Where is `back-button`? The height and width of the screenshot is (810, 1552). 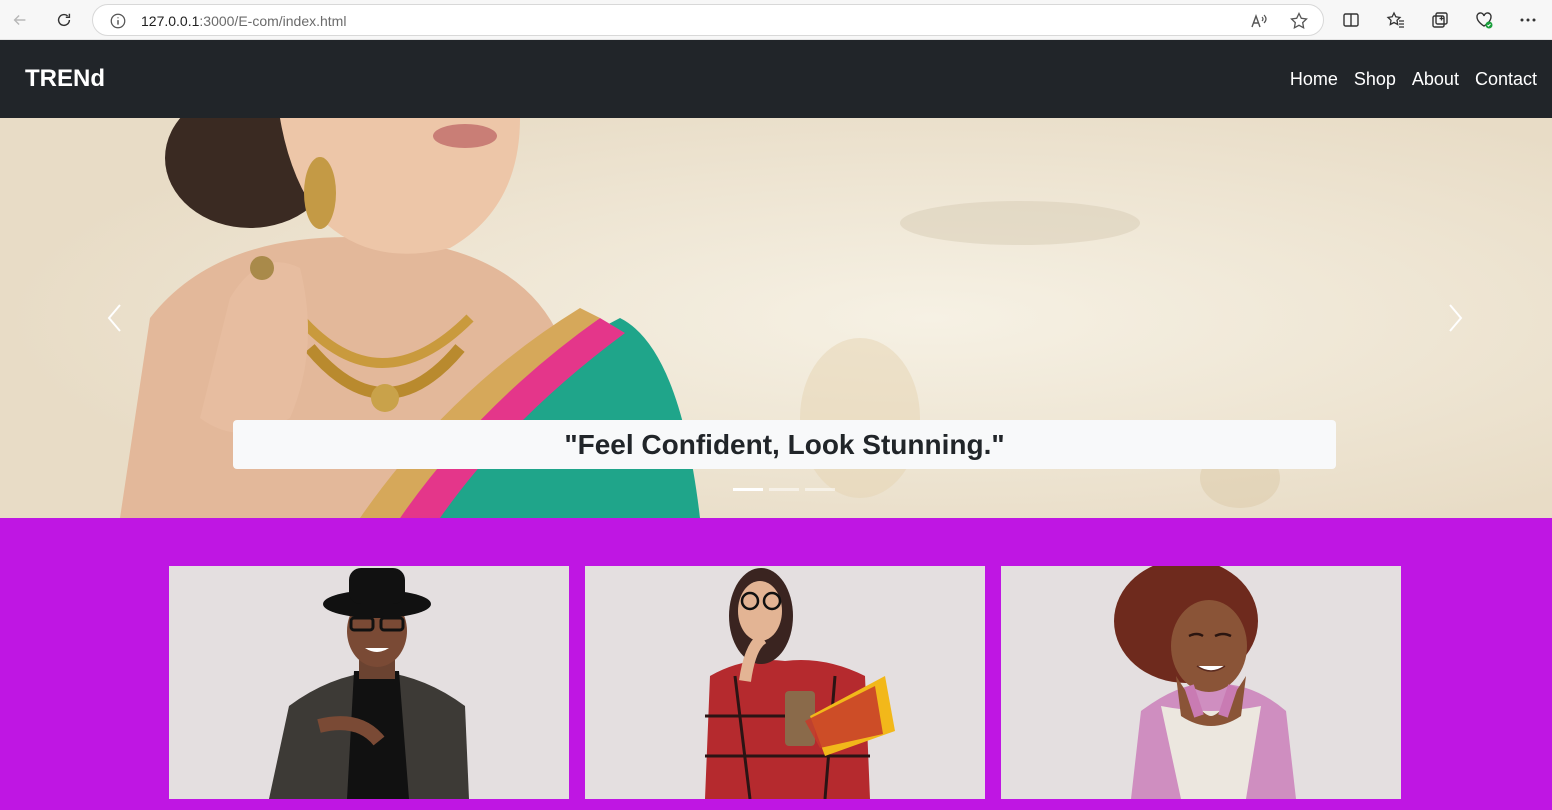
back-button is located at coordinates (20, 20).